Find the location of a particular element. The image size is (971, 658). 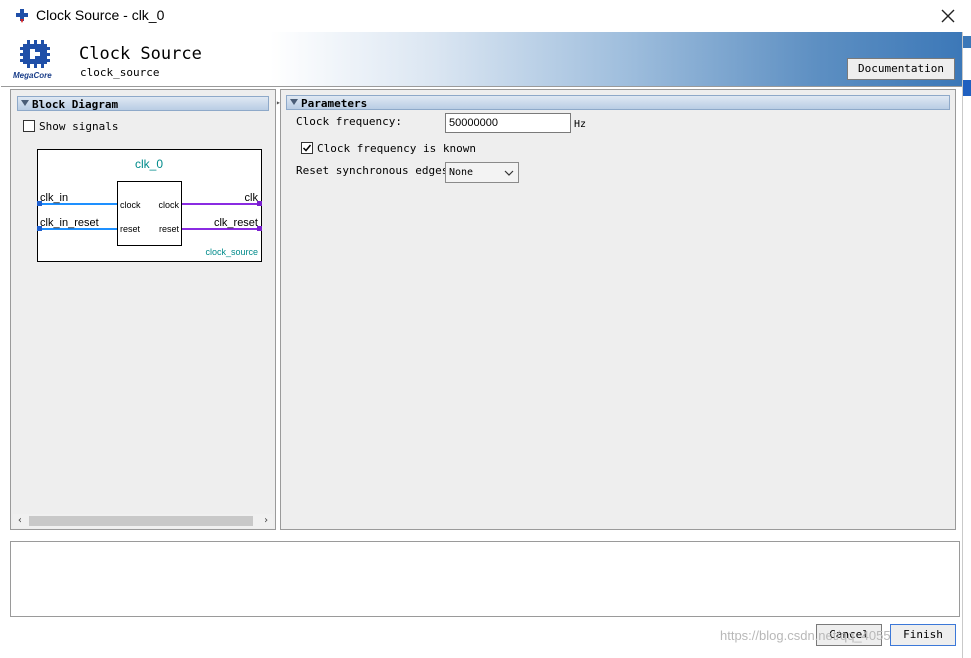

diagram-module-name: clock_source is located at coordinates (231, 252).